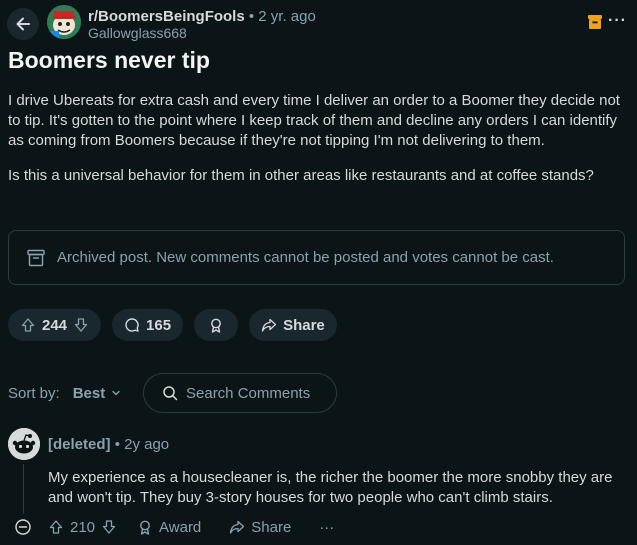 Image resolution: width=637 pixels, height=545 pixels. I want to click on subreddit-line: r/BoomersBeingFools • 2 yr. ago, so click(202, 16).